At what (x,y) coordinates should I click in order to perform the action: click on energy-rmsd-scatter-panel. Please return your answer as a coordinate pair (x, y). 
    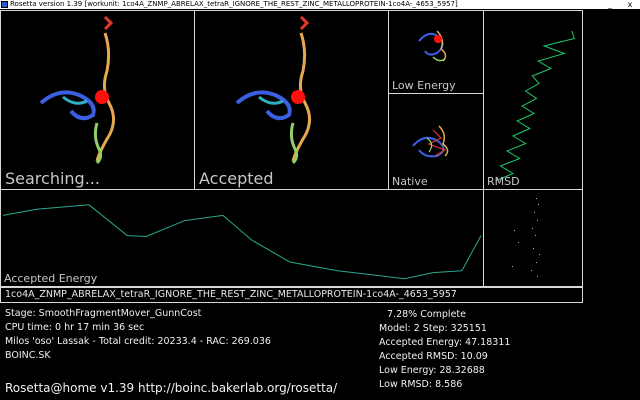
    Looking at the image, I should click on (533, 238).